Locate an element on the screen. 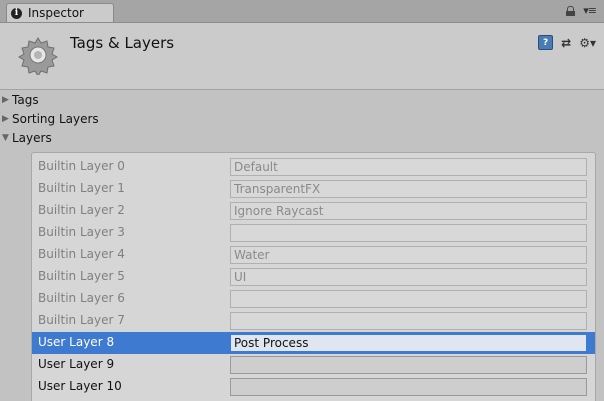  layer-row: Builtin Layer 2 Ignore Raycast is located at coordinates (313, 211).